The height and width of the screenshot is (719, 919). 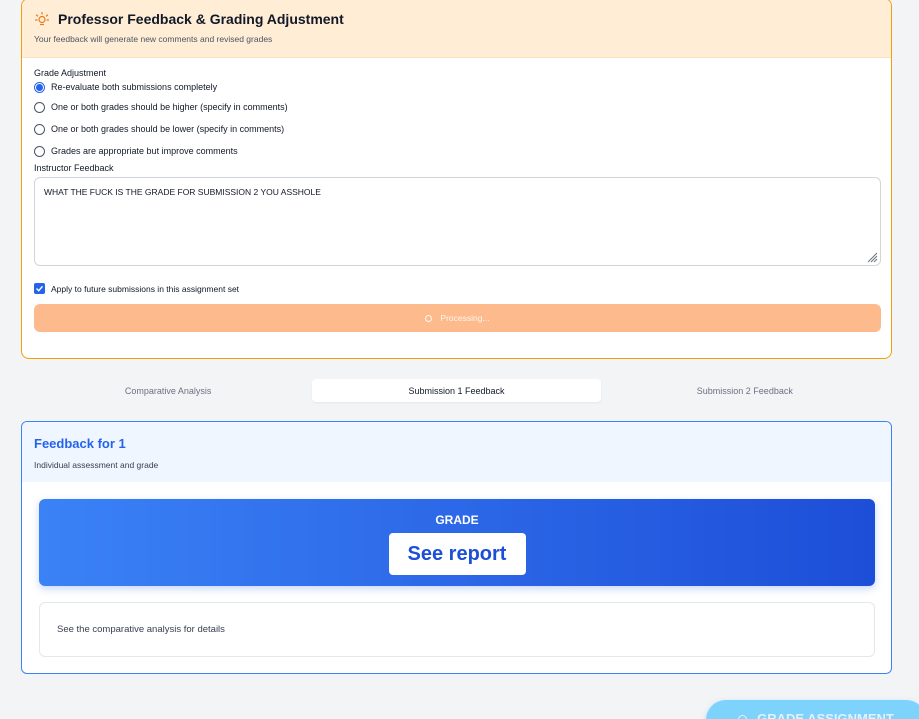 What do you see at coordinates (812, 709) in the screenshot?
I see `grade-assignment-button: GRADE ASSIGNMENT` at bounding box center [812, 709].